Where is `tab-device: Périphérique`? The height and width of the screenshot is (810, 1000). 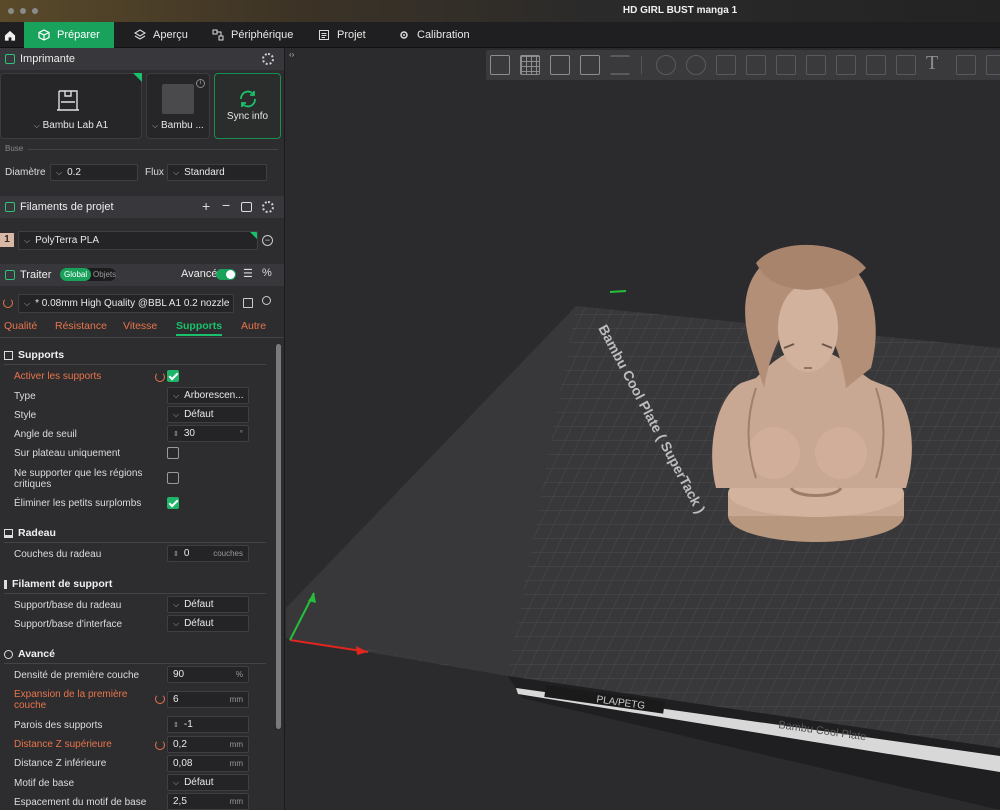 tab-device: Périphérique is located at coordinates (252, 35).